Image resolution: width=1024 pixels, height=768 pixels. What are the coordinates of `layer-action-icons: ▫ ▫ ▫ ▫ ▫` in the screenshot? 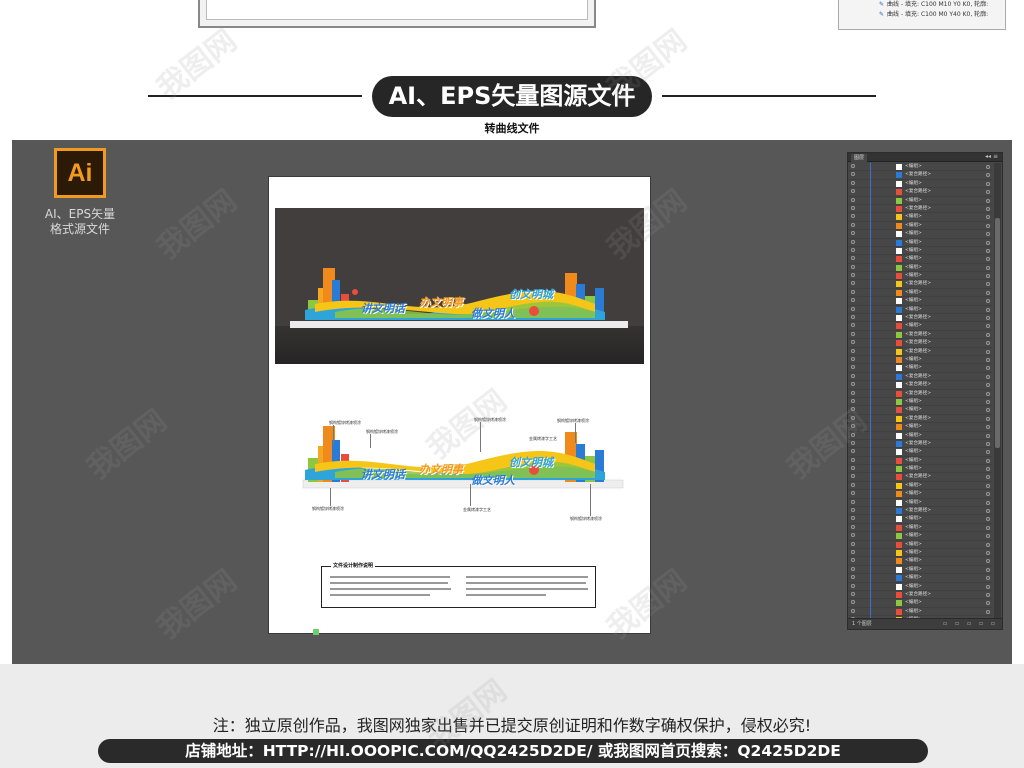 It's located at (970, 624).